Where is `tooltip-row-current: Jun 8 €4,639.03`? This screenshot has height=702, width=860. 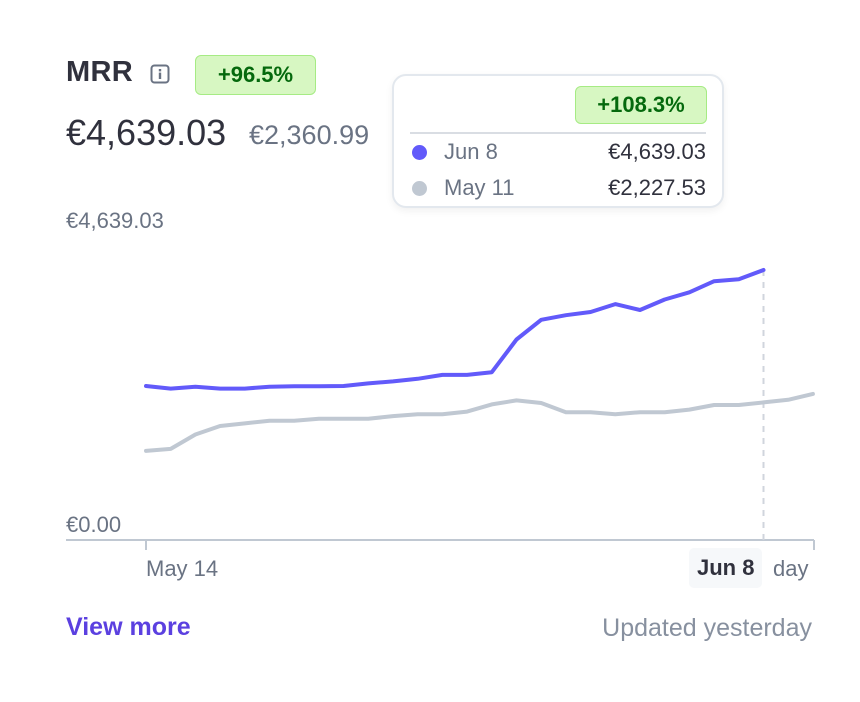 tooltip-row-current: Jun 8 €4,639.03 is located at coordinates (558, 153).